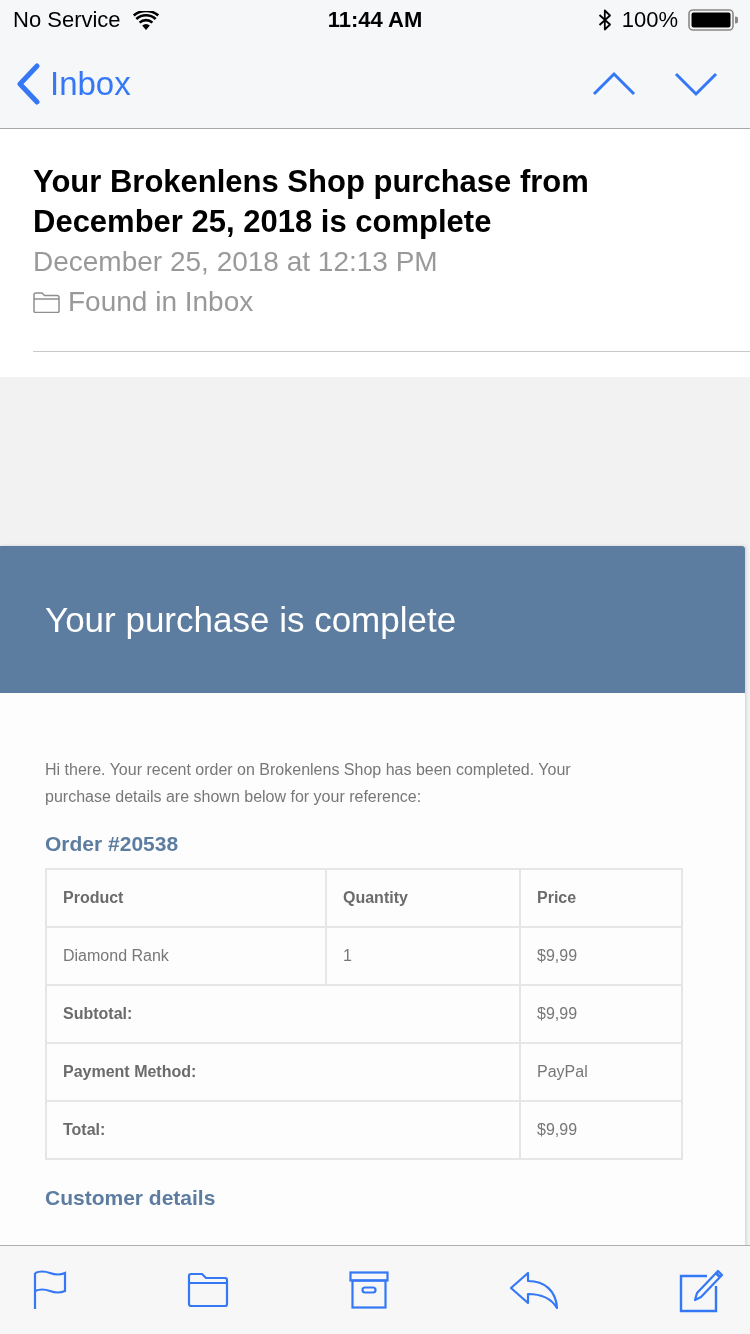  Describe the element at coordinates (283, 1014) in the screenshot. I see `summary-label-cell: Subtotal:` at that location.